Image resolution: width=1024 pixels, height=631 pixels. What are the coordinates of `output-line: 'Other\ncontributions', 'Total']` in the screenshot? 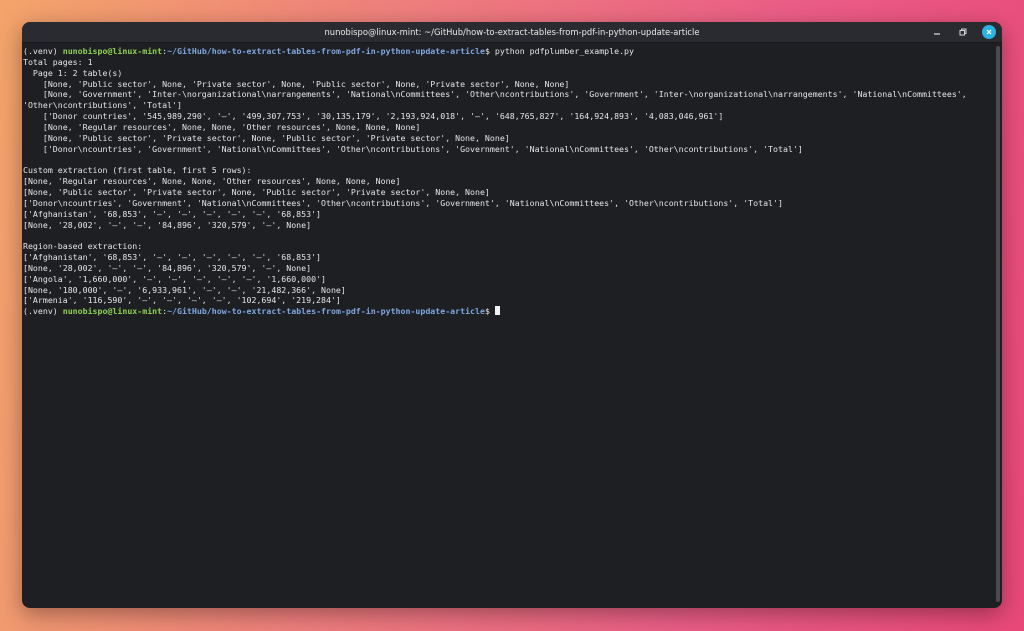 It's located at (102, 105).